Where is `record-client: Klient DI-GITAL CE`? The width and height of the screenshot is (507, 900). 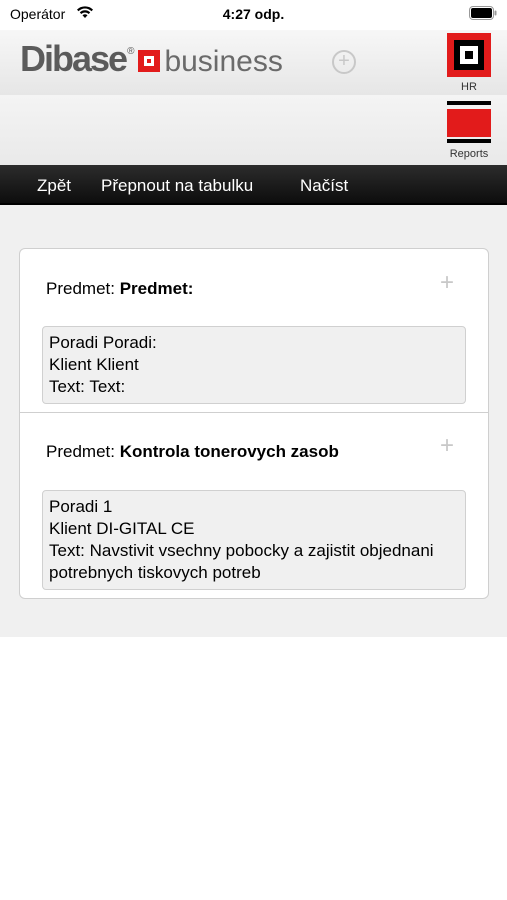
record-client: Klient DI-GITAL CE is located at coordinates (122, 528).